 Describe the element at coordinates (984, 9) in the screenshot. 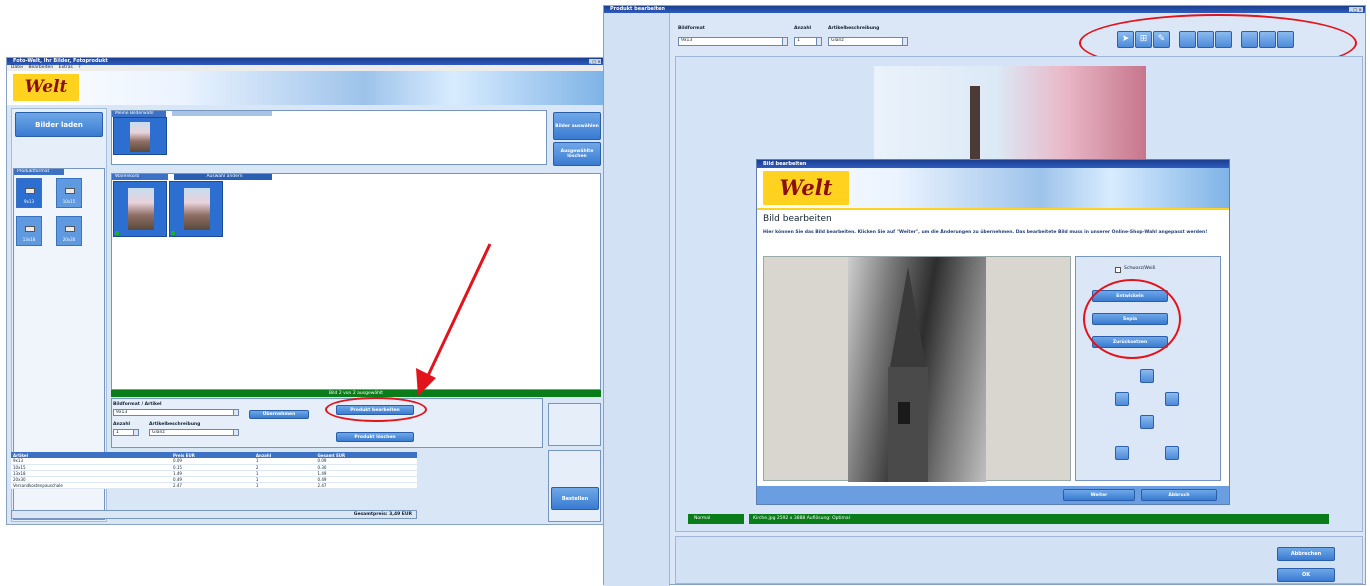

I see `window-title: Produkt bearbeiten` at that location.